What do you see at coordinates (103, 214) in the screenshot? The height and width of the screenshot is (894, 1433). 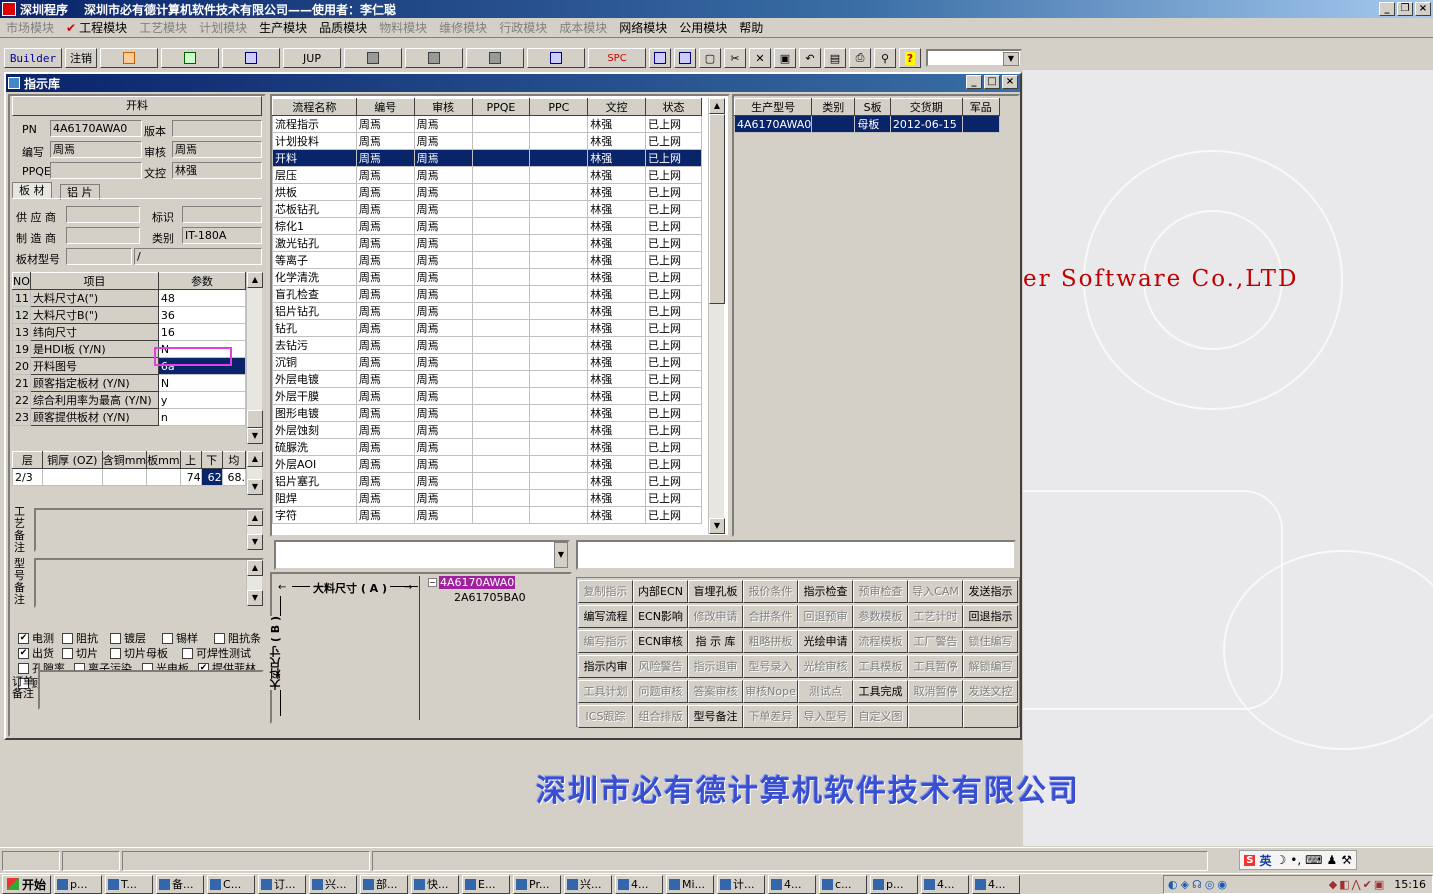 I see `supplier-field` at bounding box center [103, 214].